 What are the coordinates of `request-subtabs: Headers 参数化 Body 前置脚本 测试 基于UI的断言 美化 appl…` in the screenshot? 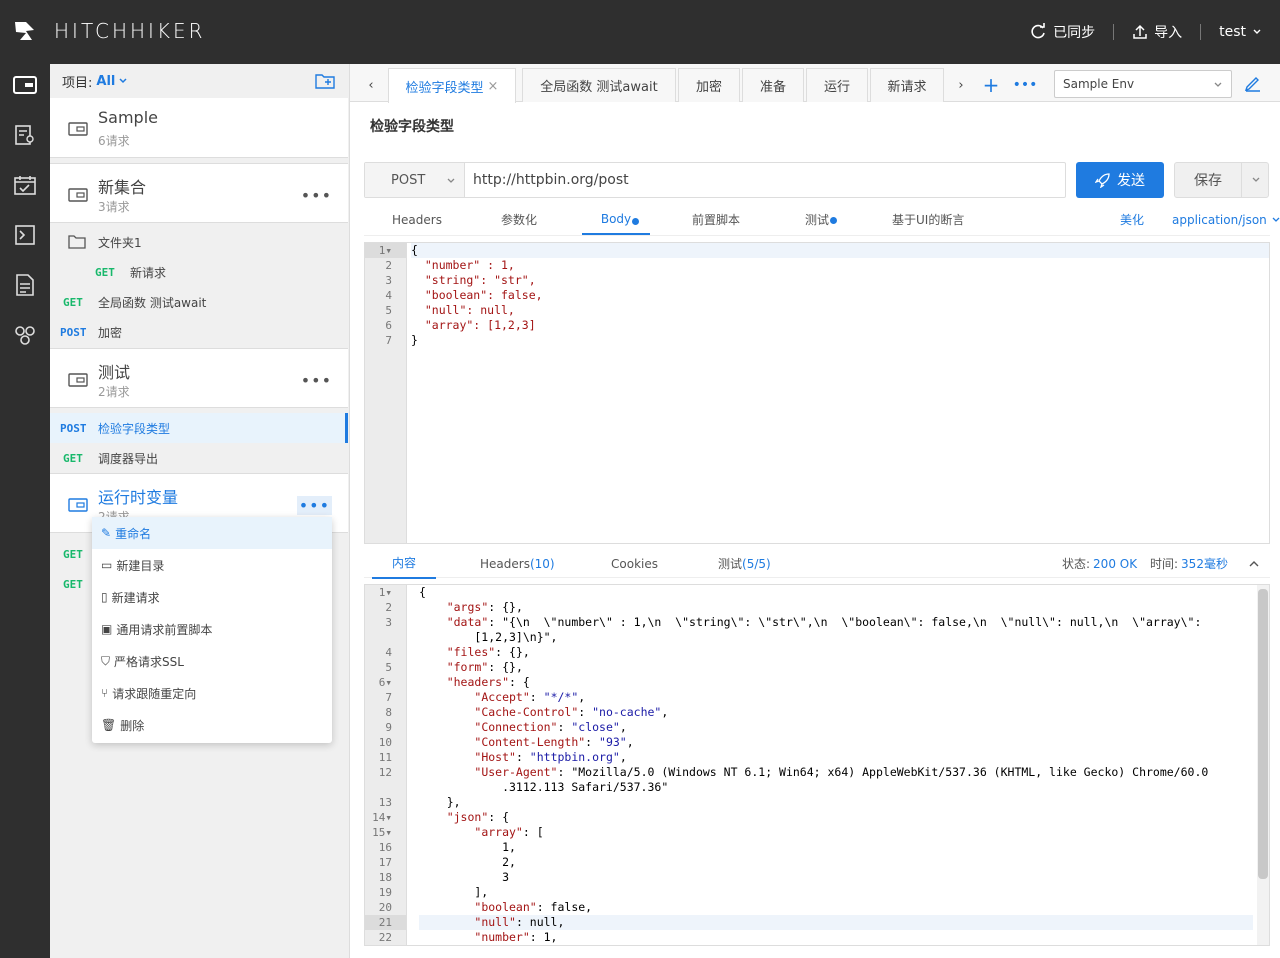 It's located at (822, 220).